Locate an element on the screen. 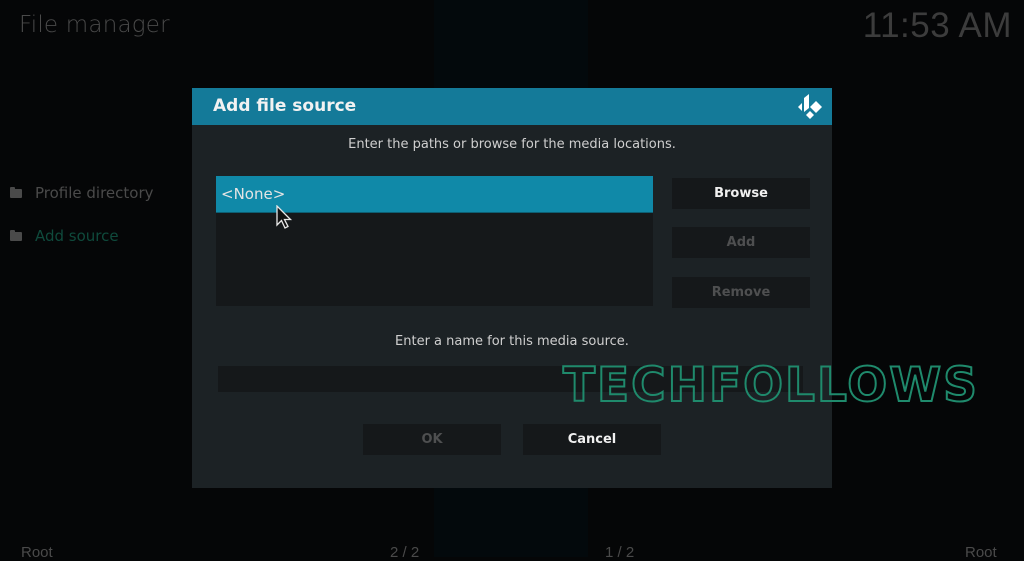 This screenshot has height=561, width=1024. sidebar-item-profile-directory: Profile directory is located at coordinates (82, 193).